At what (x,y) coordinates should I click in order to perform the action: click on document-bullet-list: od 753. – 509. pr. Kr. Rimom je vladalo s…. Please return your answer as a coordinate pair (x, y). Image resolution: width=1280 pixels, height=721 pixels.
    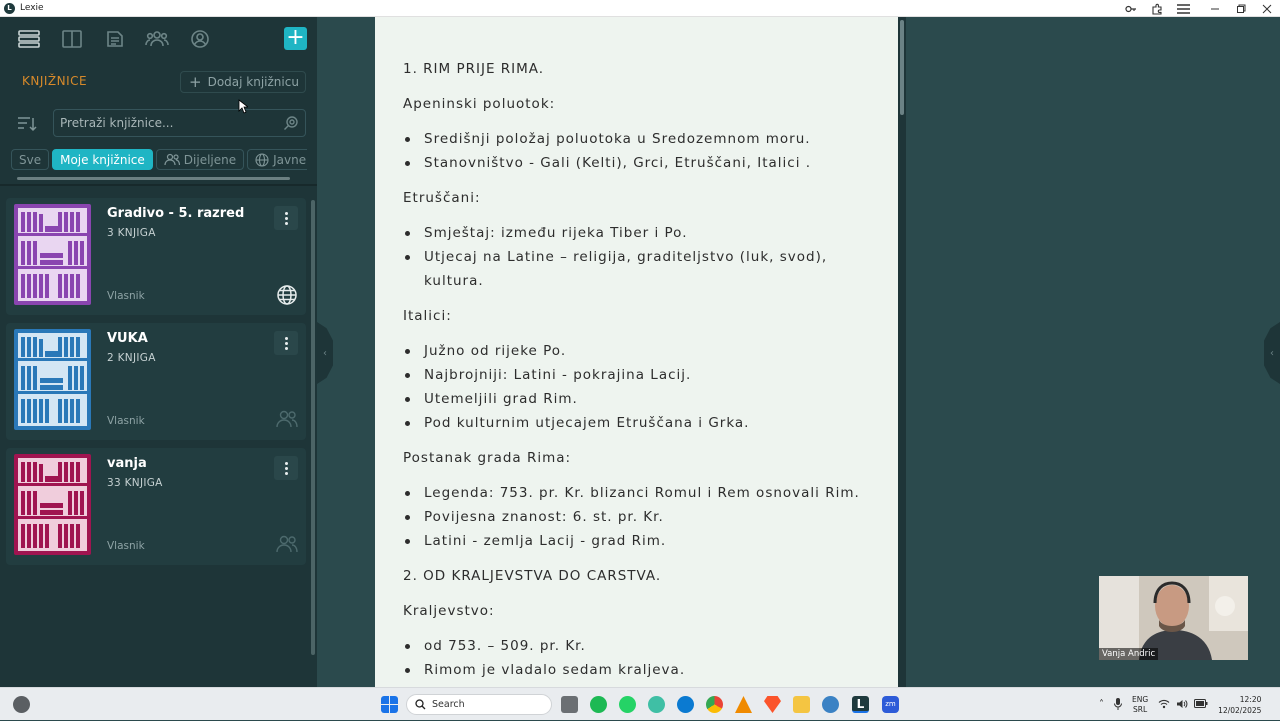
    Looking at the image, I should click on (643, 658).